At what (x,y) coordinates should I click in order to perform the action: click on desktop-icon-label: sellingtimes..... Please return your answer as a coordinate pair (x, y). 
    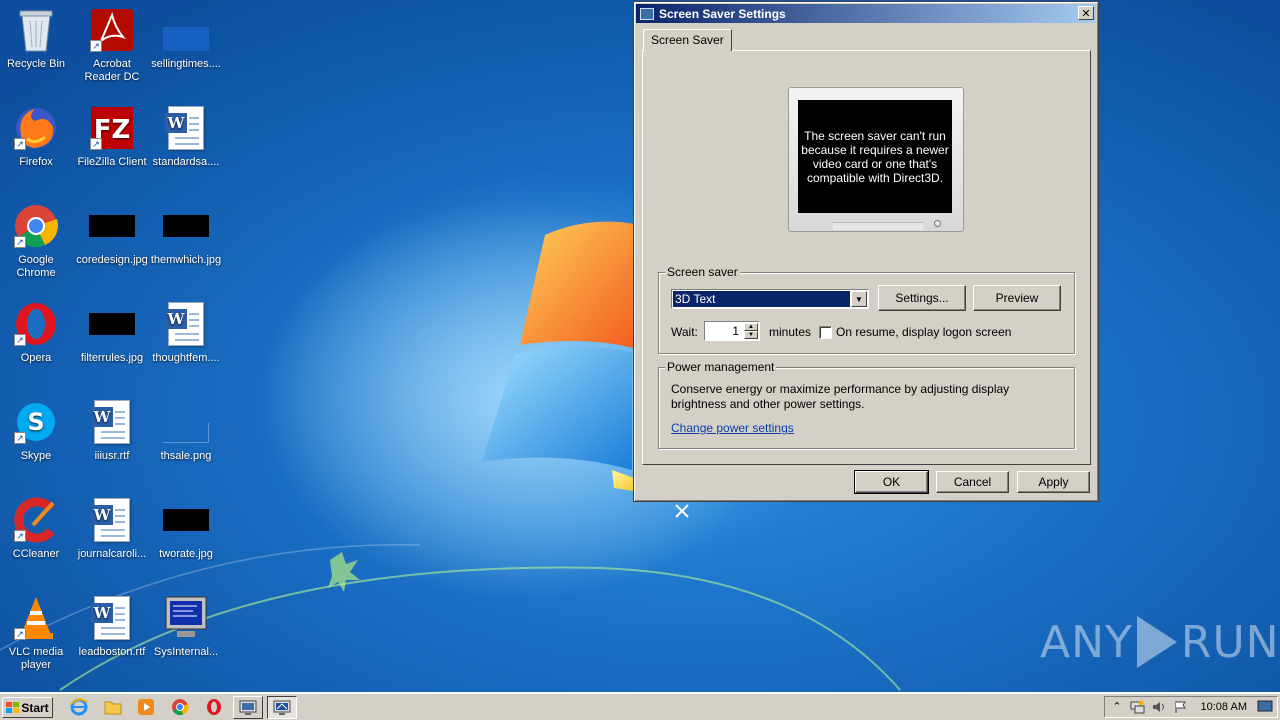
    Looking at the image, I should click on (186, 64).